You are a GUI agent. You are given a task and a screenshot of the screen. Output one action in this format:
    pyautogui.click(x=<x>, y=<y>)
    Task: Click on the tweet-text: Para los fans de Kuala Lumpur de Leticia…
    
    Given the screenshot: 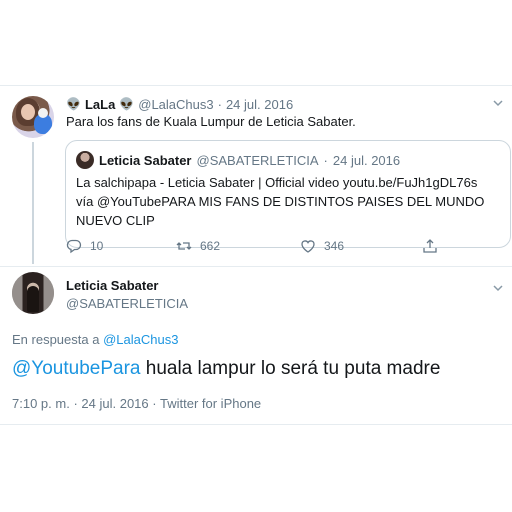 What is the action you would take?
    pyautogui.click(x=211, y=121)
    